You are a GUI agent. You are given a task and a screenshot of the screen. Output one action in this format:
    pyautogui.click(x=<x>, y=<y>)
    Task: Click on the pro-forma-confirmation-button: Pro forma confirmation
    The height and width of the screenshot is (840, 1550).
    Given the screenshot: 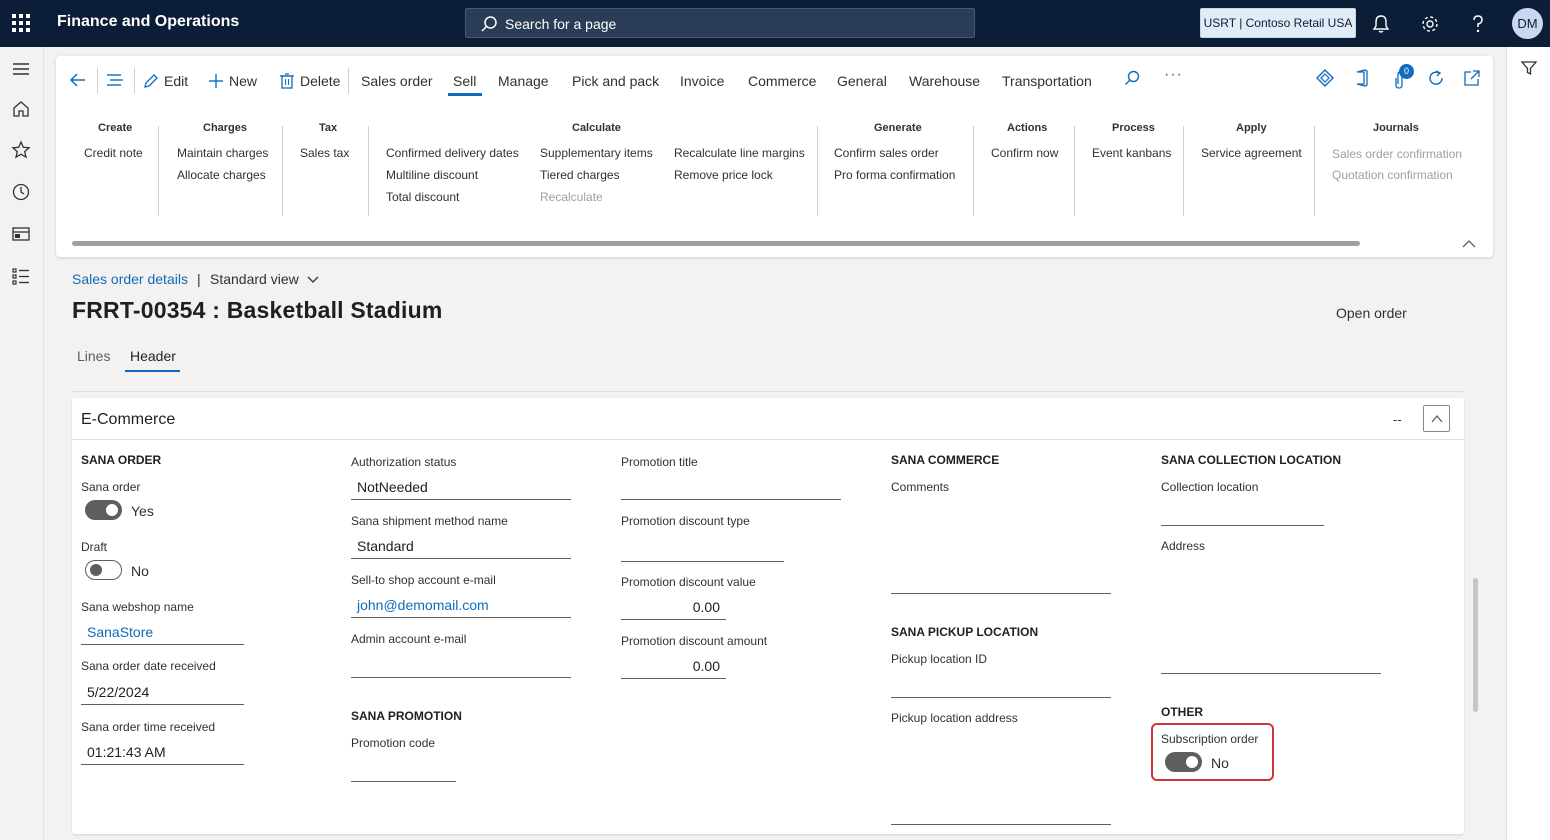 What is the action you would take?
    pyautogui.click(x=894, y=175)
    